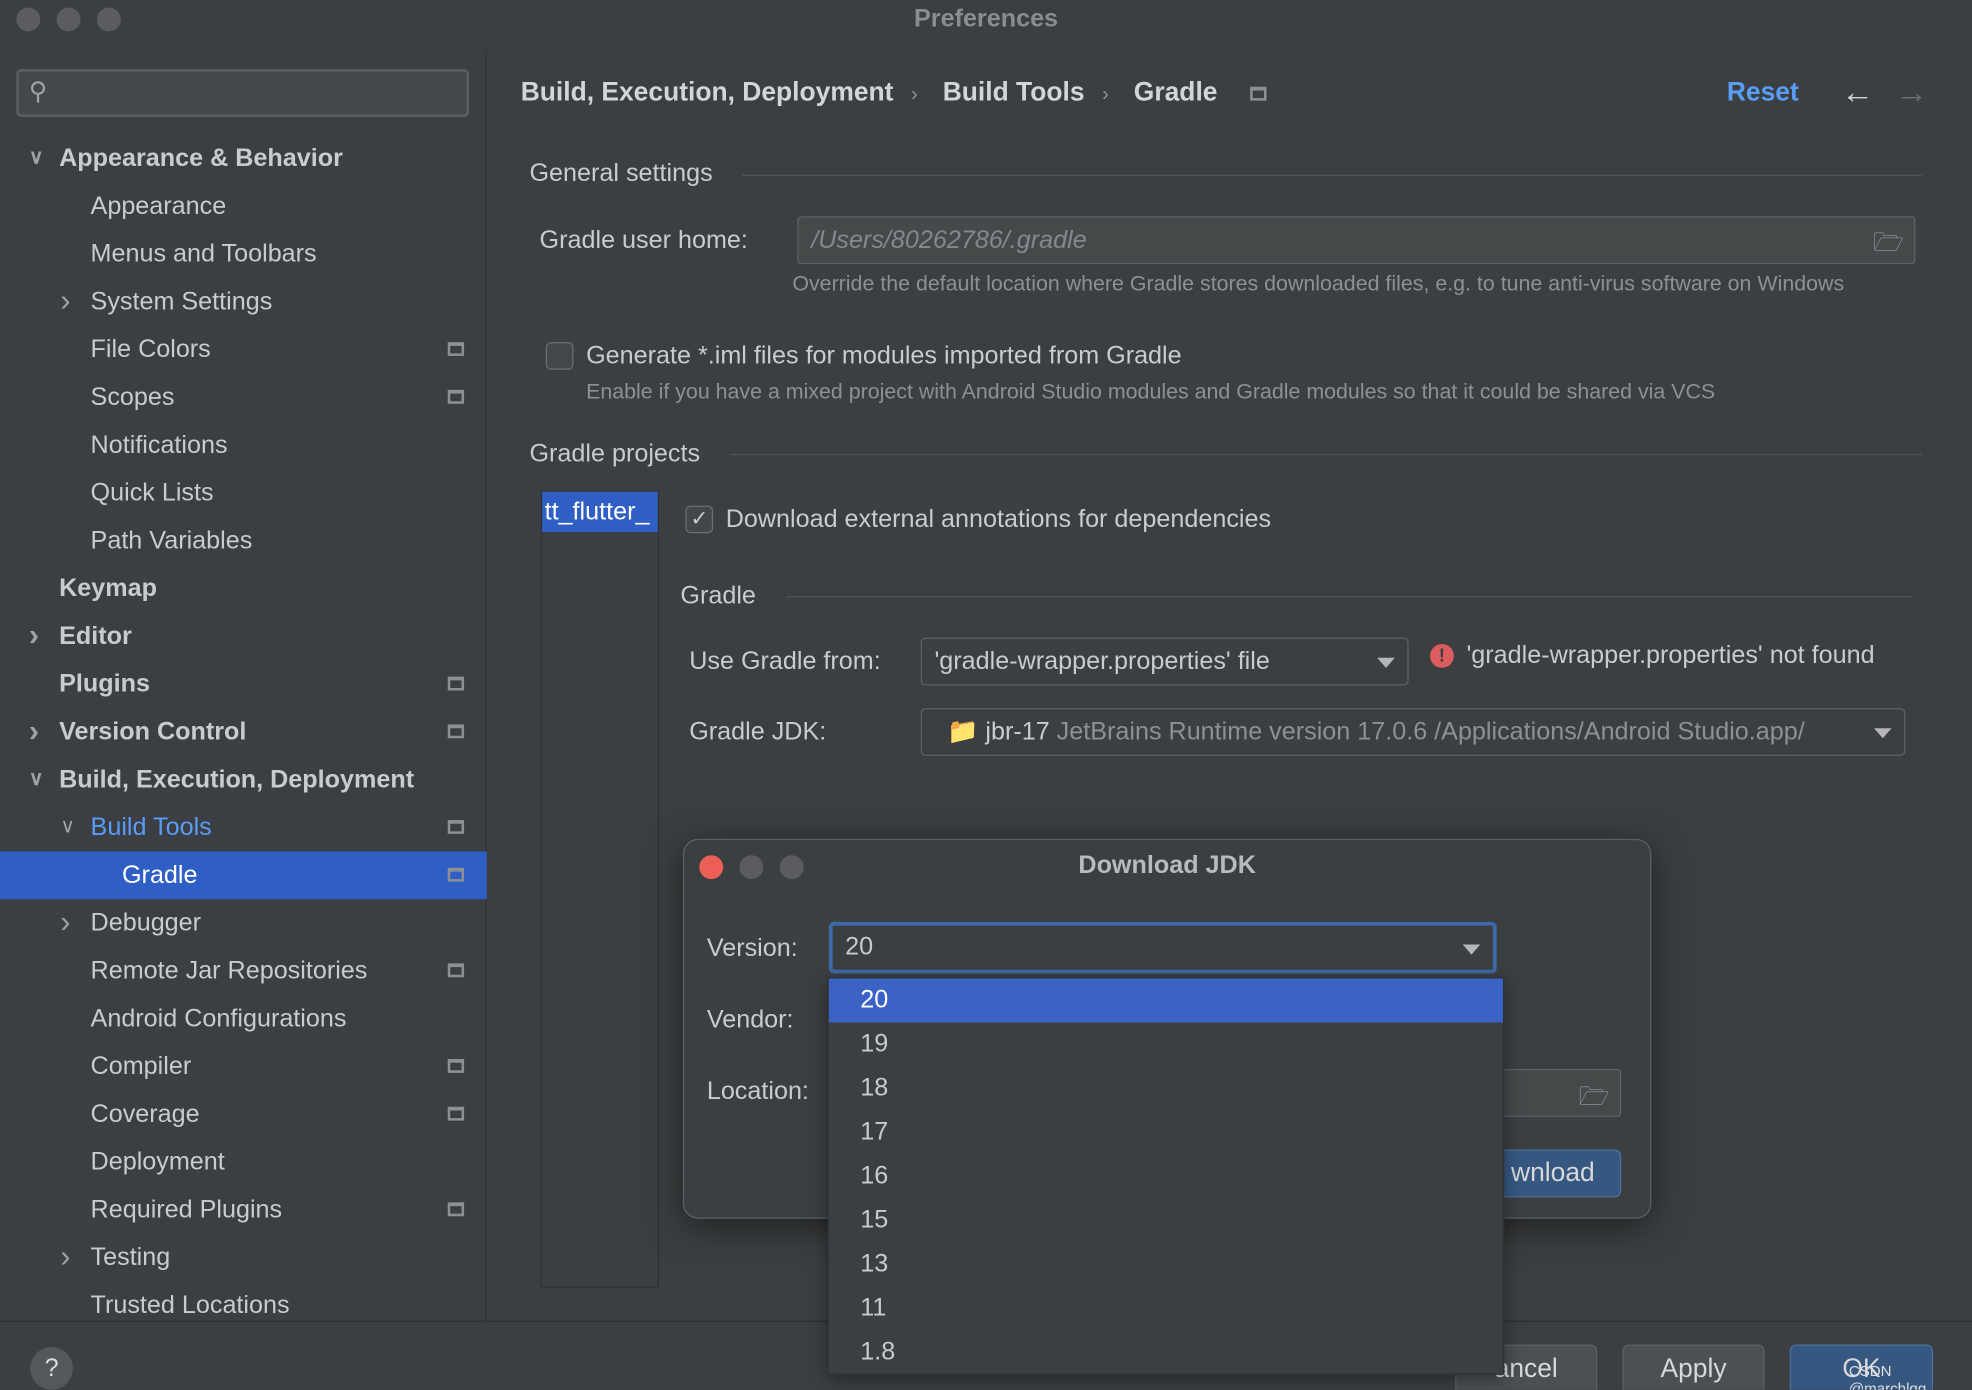 The width and height of the screenshot is (1972, 1390). Describe the element at coordinates (1014, 92) in the screenshot. I see `breadcrumb-item: Build Tools` at that location.